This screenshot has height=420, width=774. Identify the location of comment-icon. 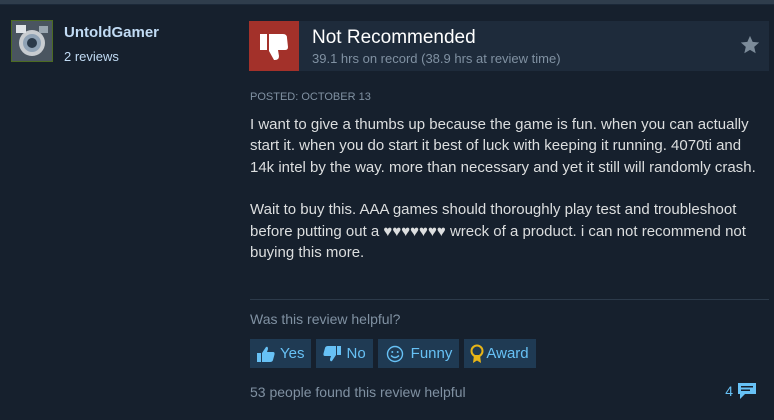
(747, 391).